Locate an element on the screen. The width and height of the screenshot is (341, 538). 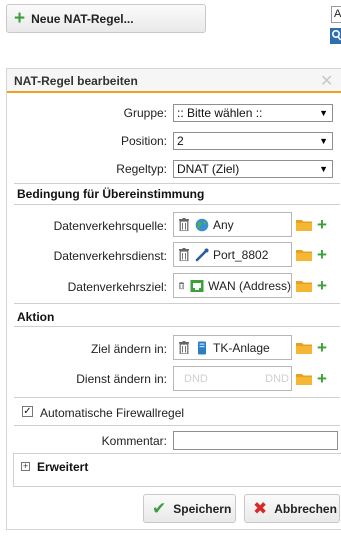
rule-type-select-value: DNAT (Ziel) is located at coordinates (208, 169).